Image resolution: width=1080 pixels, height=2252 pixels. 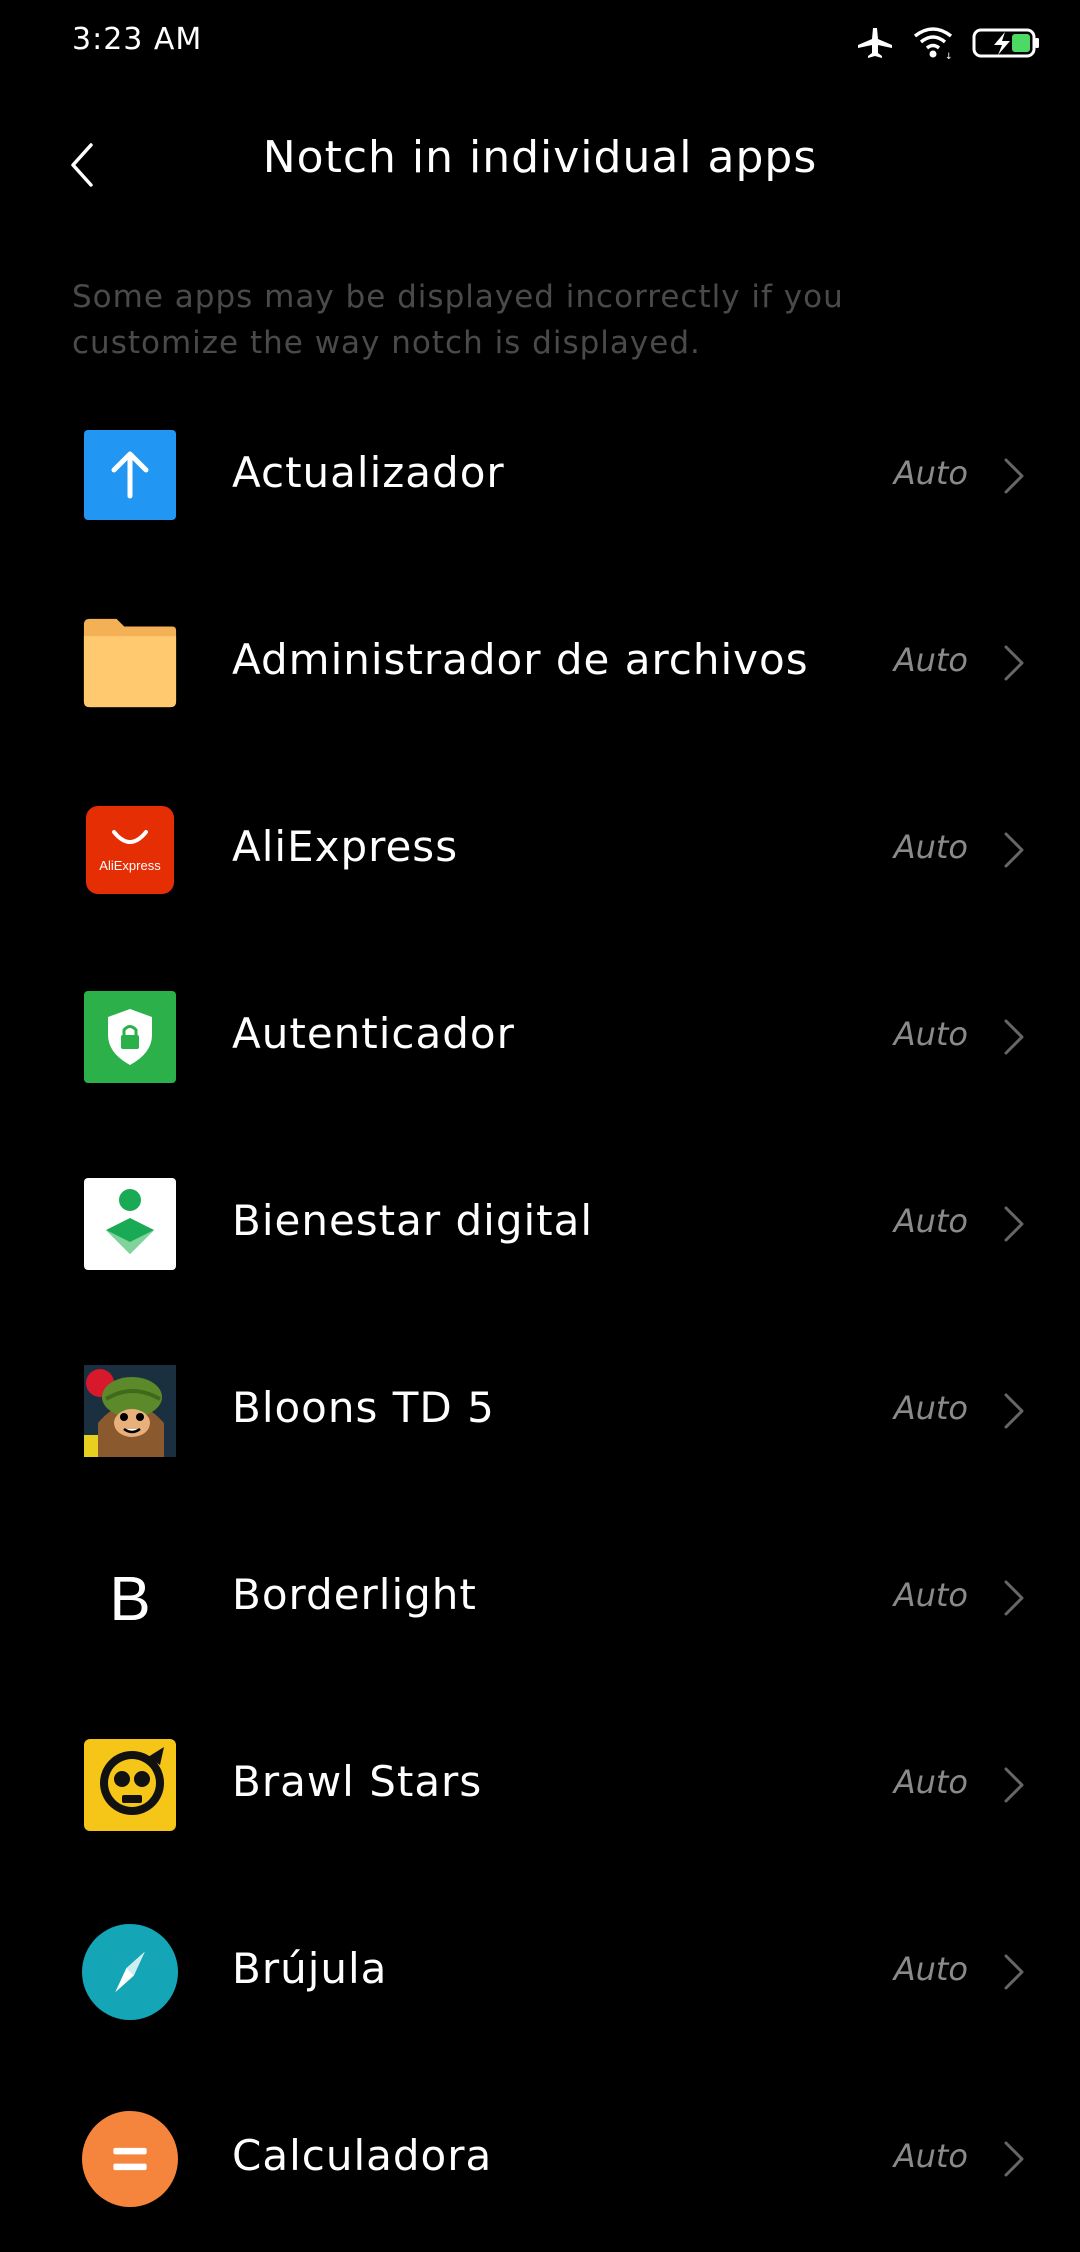 I want to click on shield-lock-icon, so click(x=130, y=1037).